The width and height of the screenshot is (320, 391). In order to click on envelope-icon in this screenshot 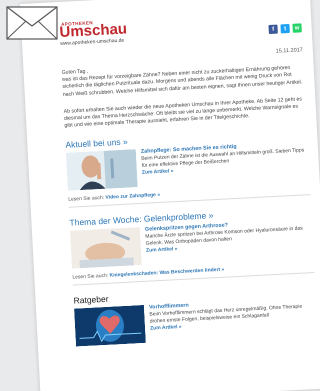, I will do `click(32, 23)`.